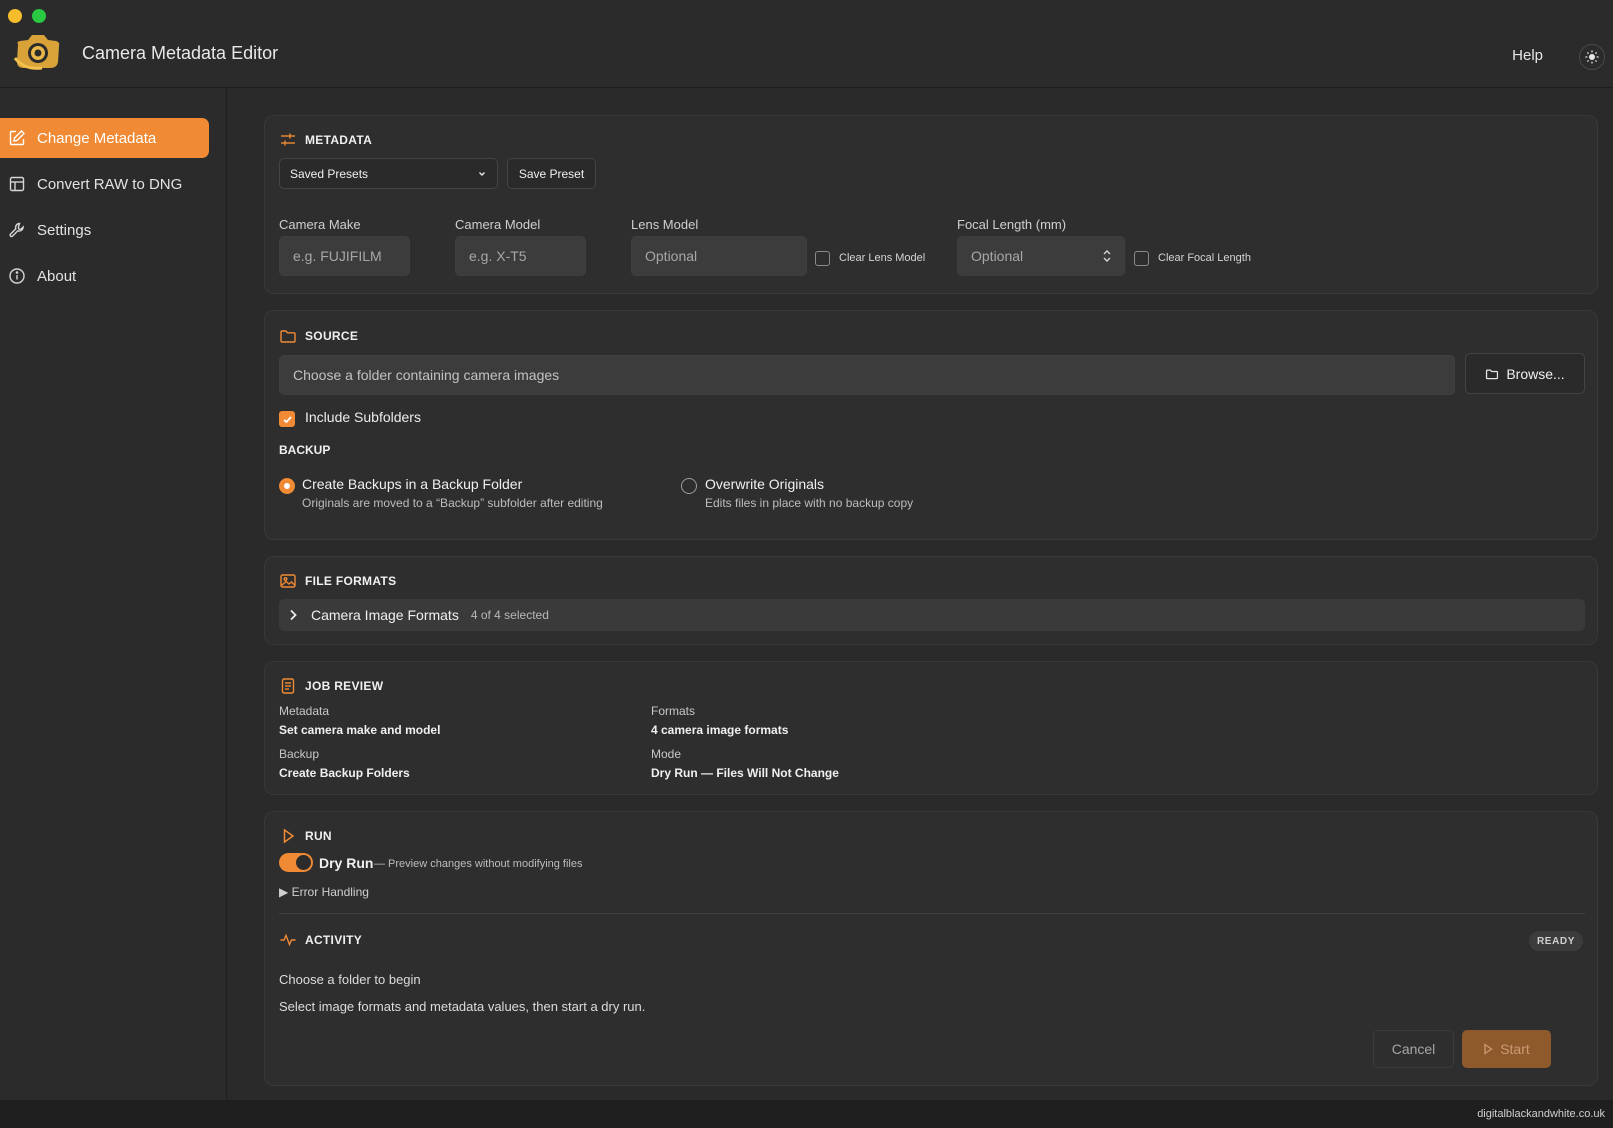  Describe the element at coordinates (344, 773) in the screenshot. I see `review-backup-value: Create Backup Folders` at that location.